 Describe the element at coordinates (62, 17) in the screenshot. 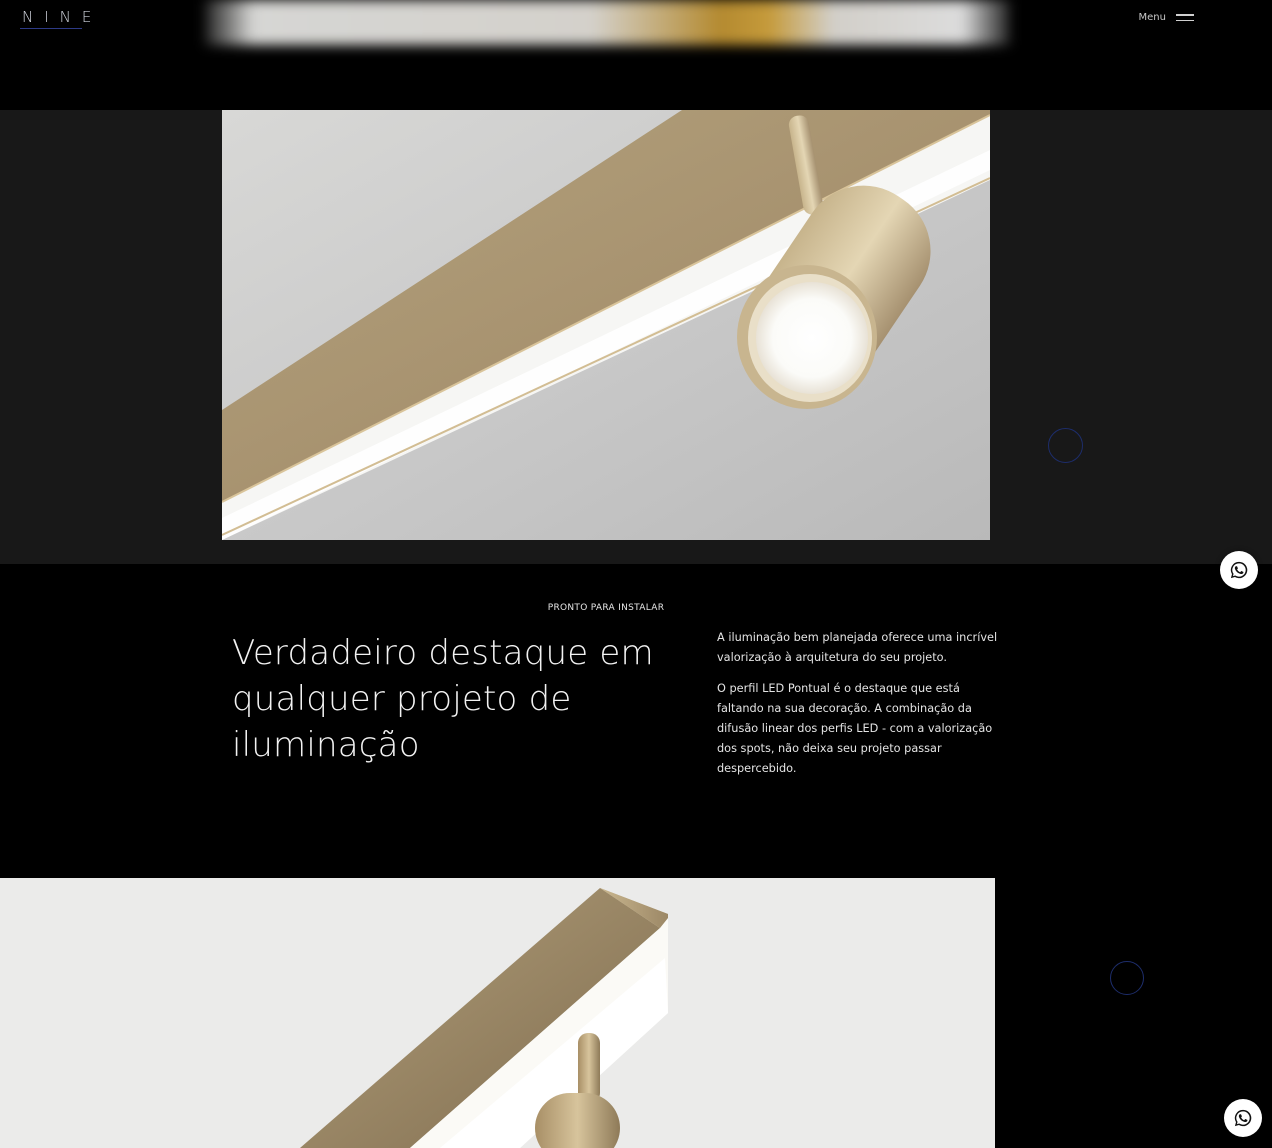

I see `logo: NINE` at that location.